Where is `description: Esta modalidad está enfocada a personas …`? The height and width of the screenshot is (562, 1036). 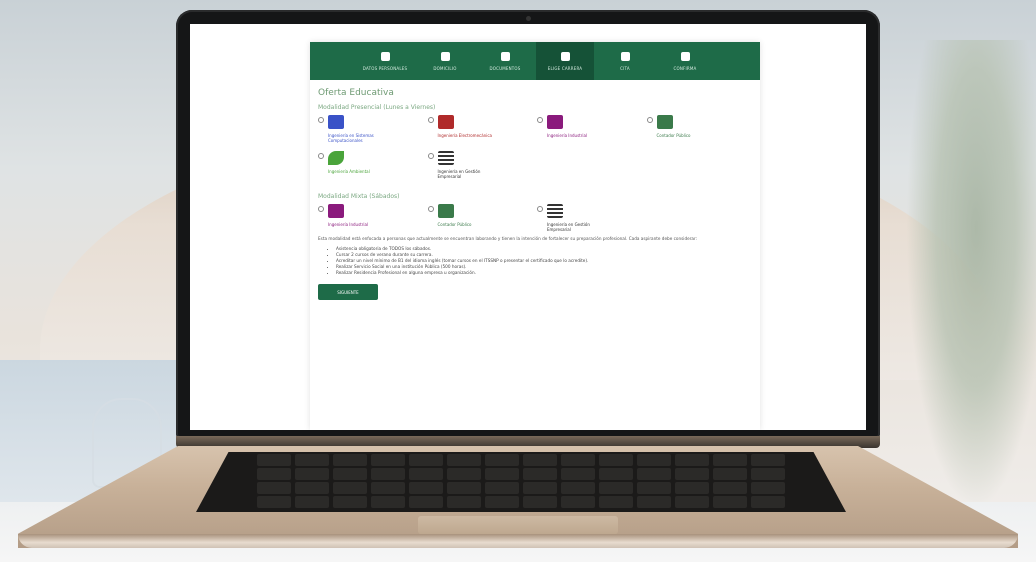 description: Esta modalidad está enfocada a personas … is located at coordinates (508, 238).